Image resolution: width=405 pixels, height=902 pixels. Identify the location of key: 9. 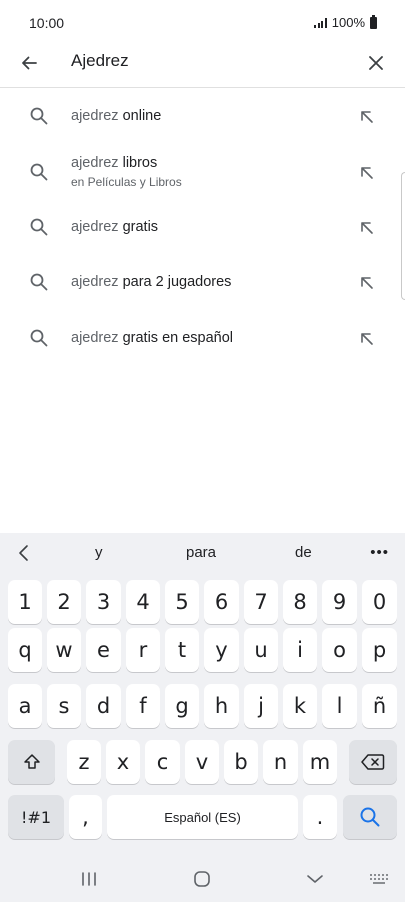
(339, 602).